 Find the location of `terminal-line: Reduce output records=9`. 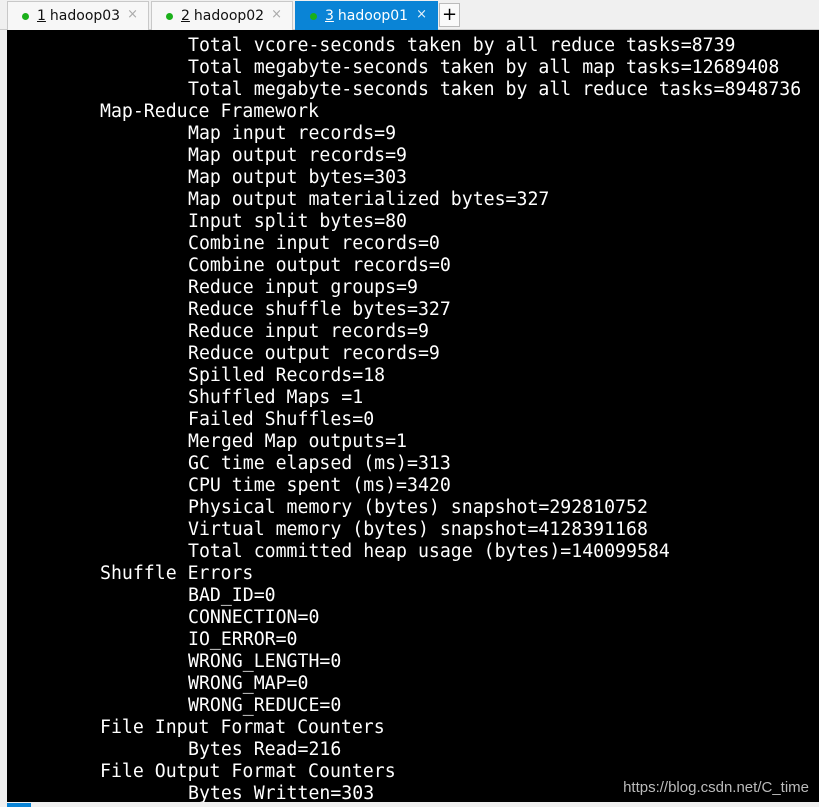

terminal-line: Reduce output records=9 is located at coordinates (314, 353).